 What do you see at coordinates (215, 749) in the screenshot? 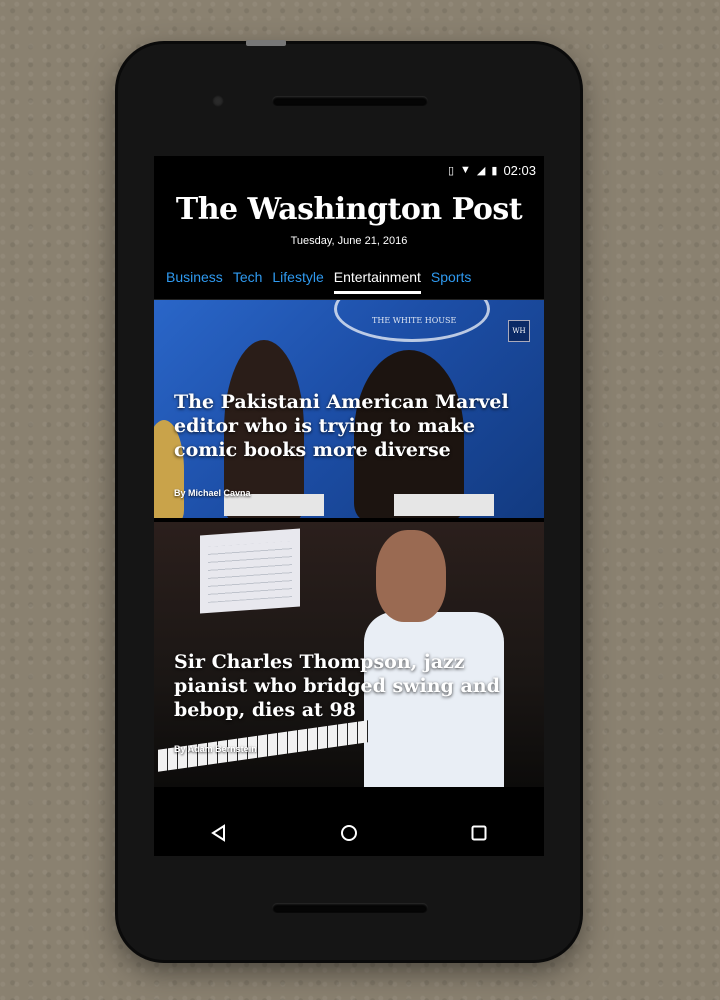
I see `story-byline: By Adam Bernstein` at bounding box center [215, 749].